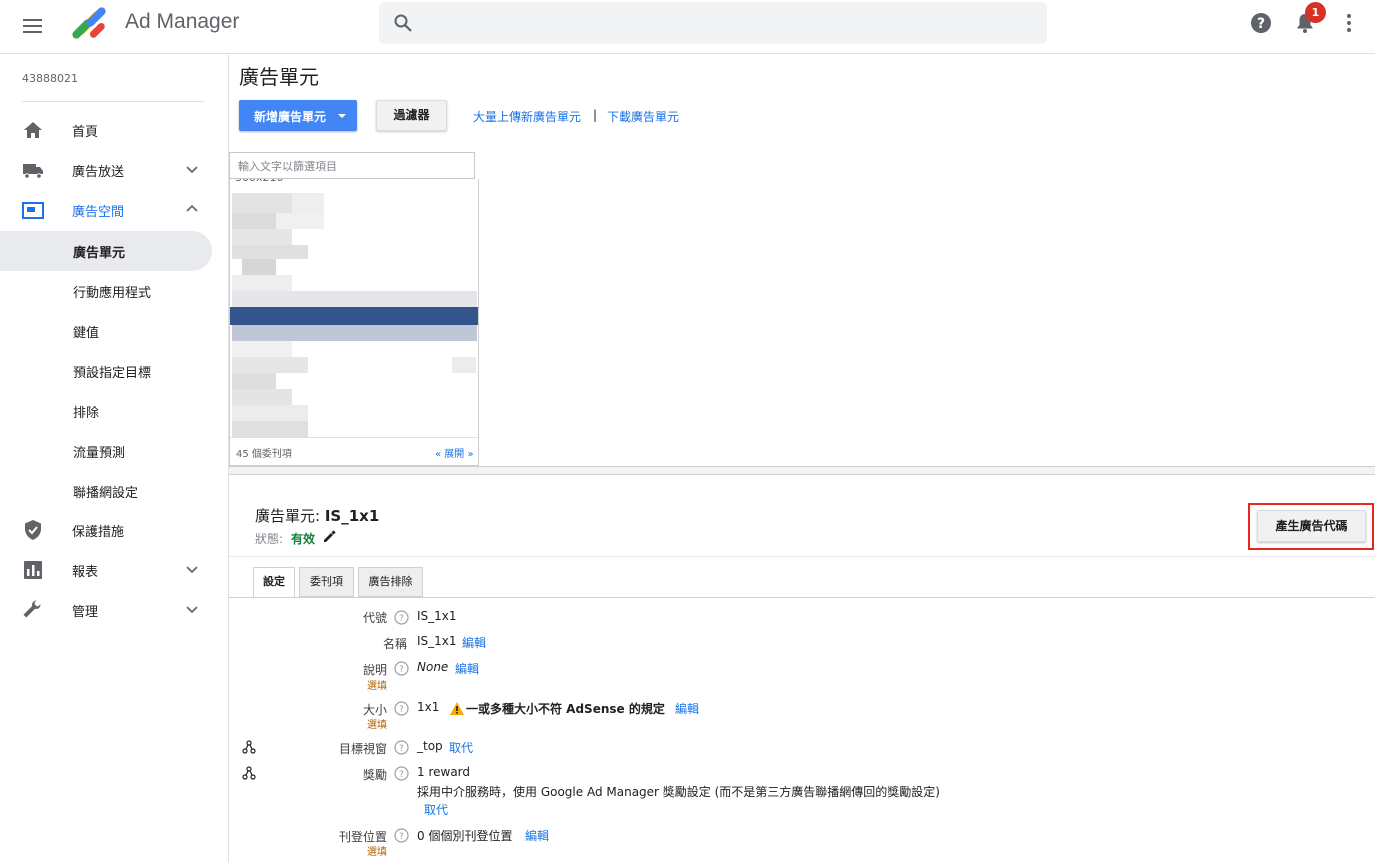 The image size is (1375, 862). What do you see at coordinates (33, 26) in the screenshot?
I see `menu-icon` at bounding box center [33, 26].